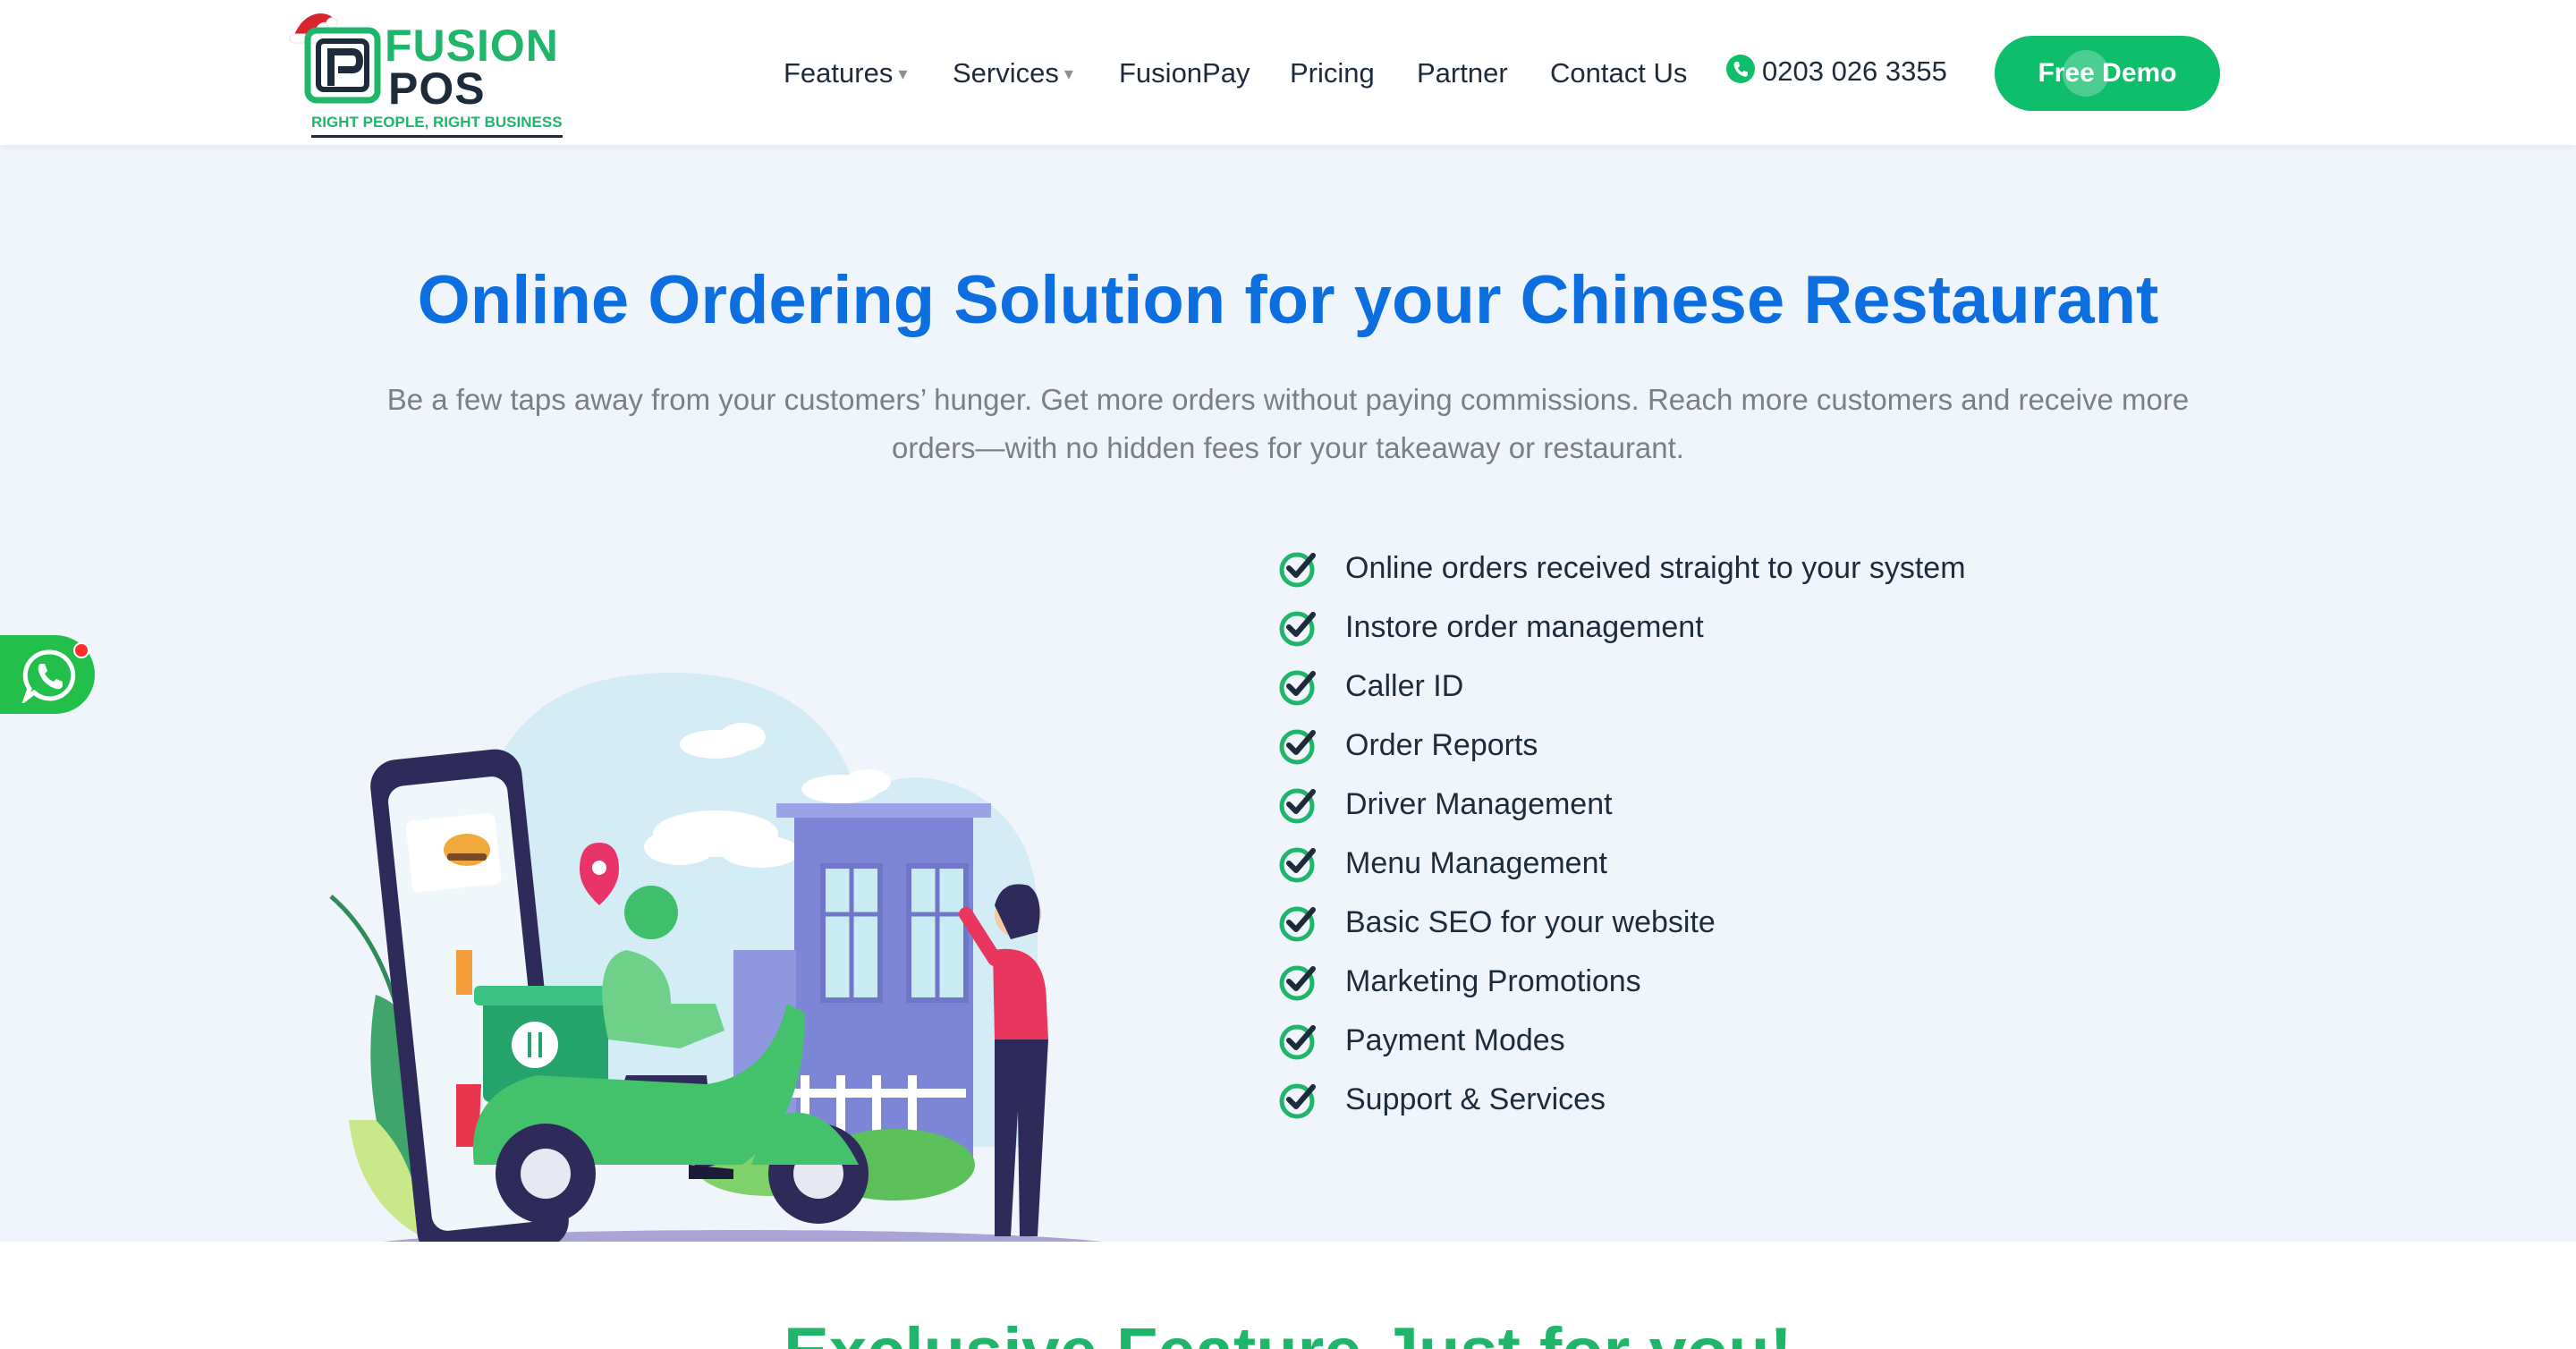  I want to click on feature-item: Payment Modes, so click(1771, 1040).